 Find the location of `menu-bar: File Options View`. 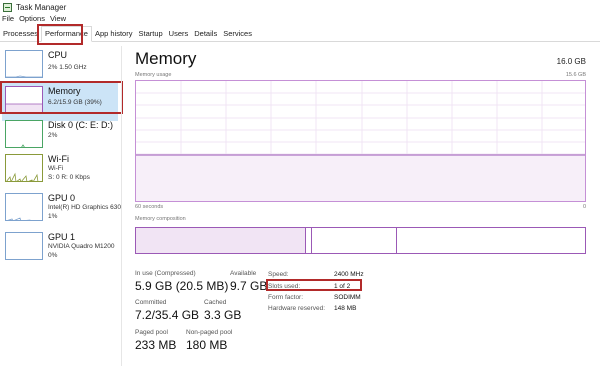

menu-bar: File Options View is located at coordinates (34, 19).